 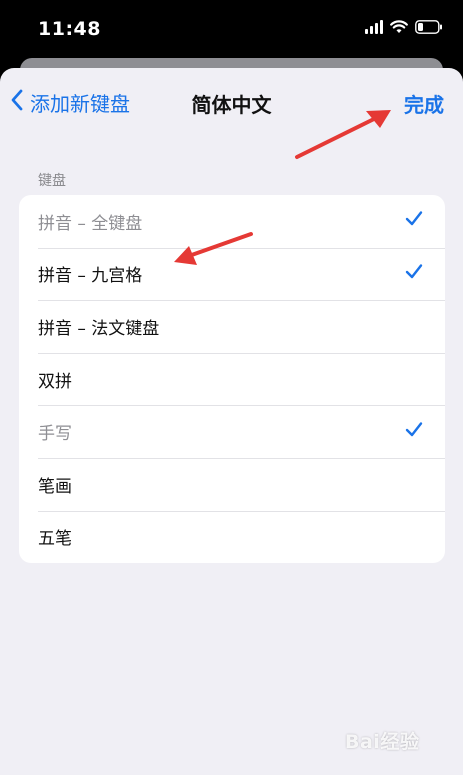 What do you see at coordinates (382, 742) in the screenshot?
I see `watermark-logo: Bai经验` at bounding box center [382, 742].